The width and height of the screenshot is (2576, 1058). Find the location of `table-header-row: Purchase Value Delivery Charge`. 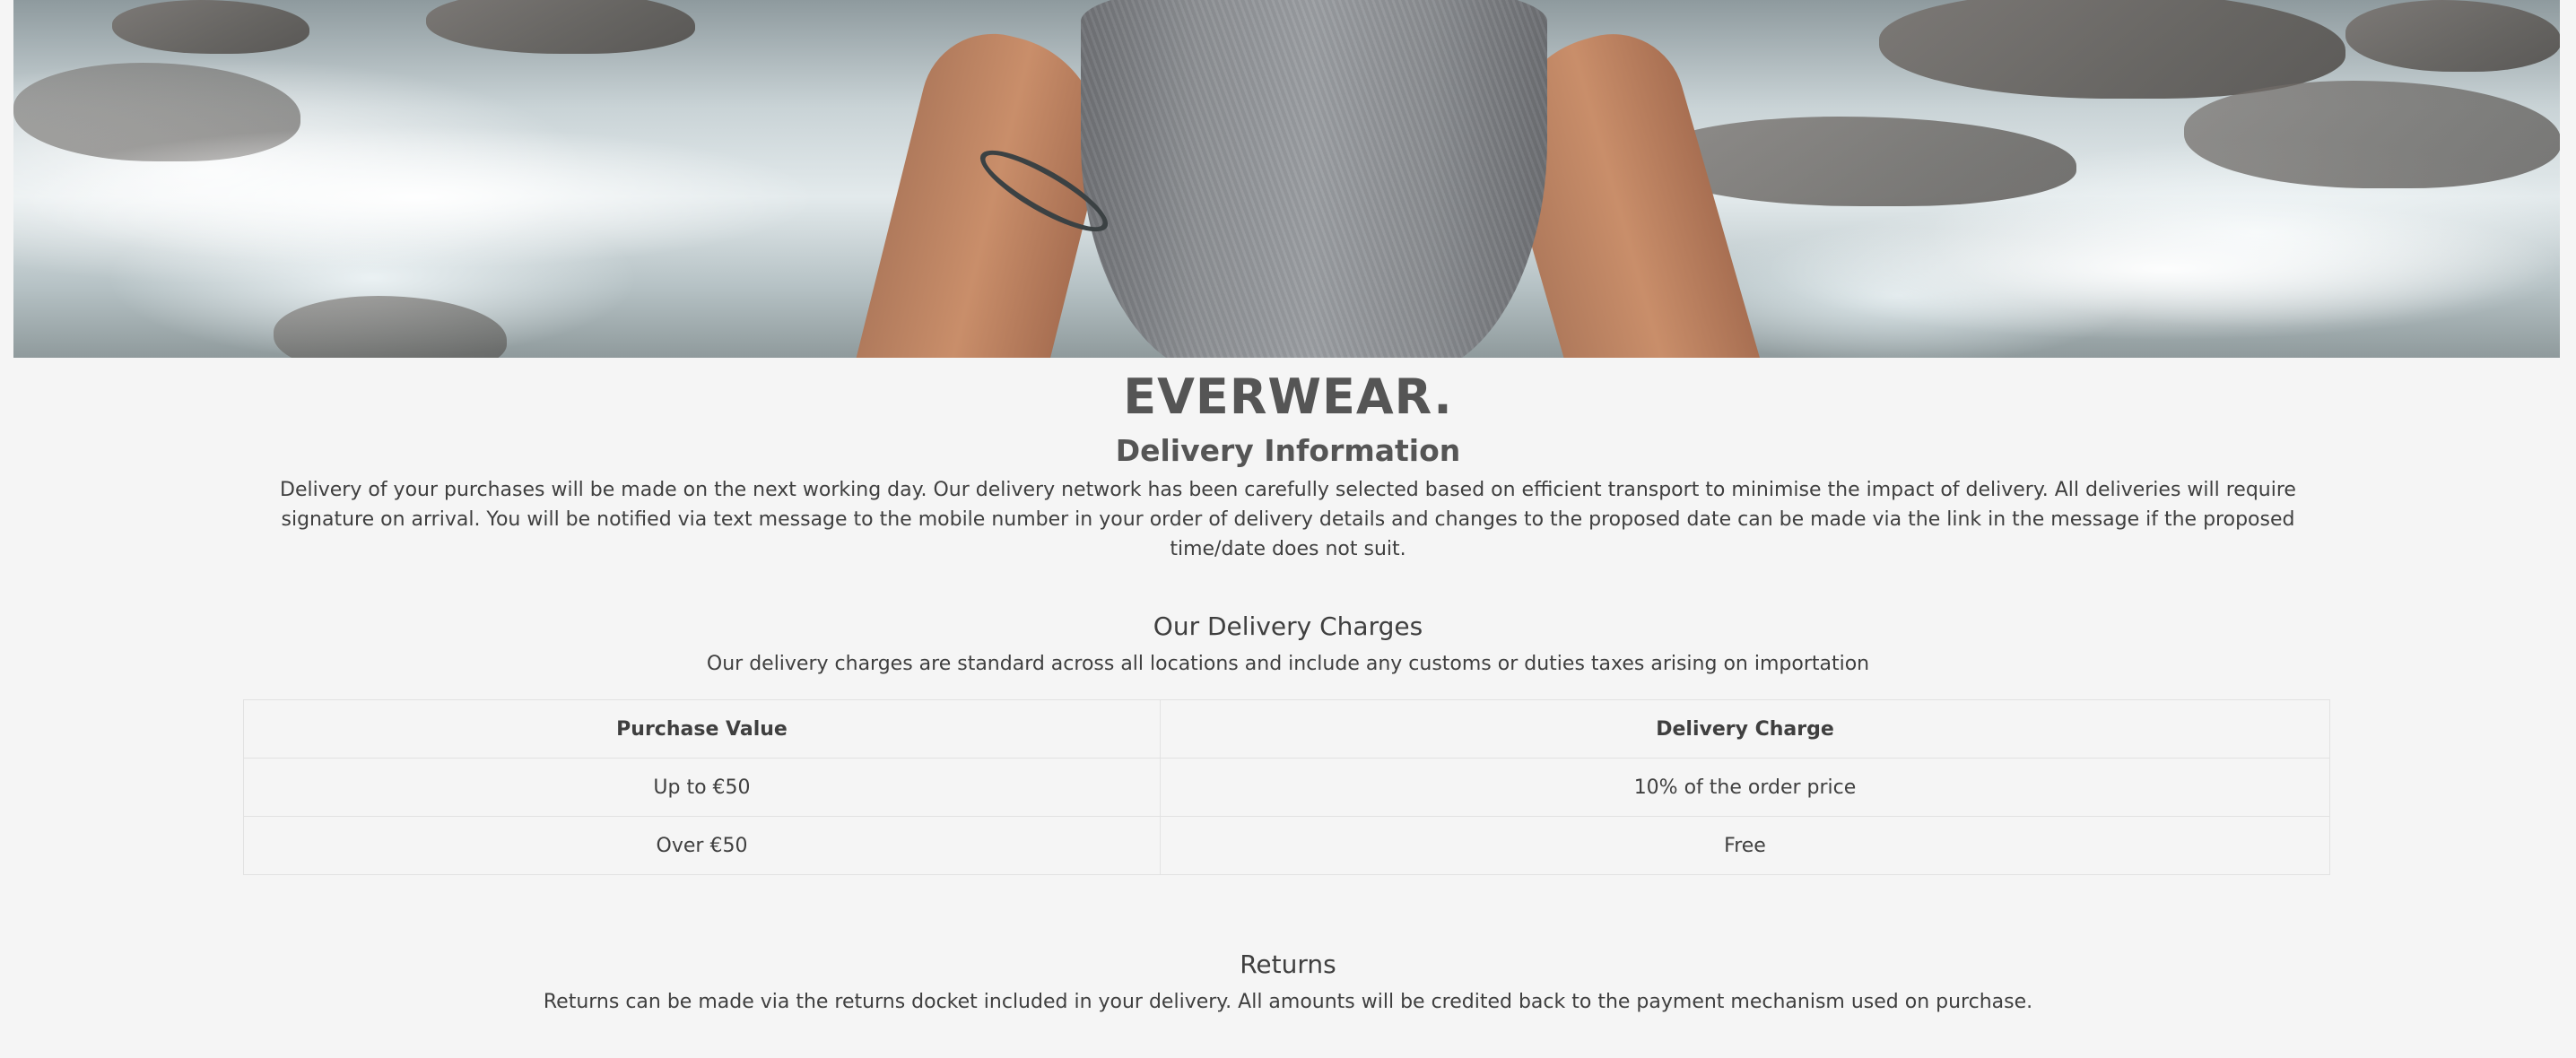

table-header-row: Purchase Value Delivery Charge is located at coordinates (1286, 729).